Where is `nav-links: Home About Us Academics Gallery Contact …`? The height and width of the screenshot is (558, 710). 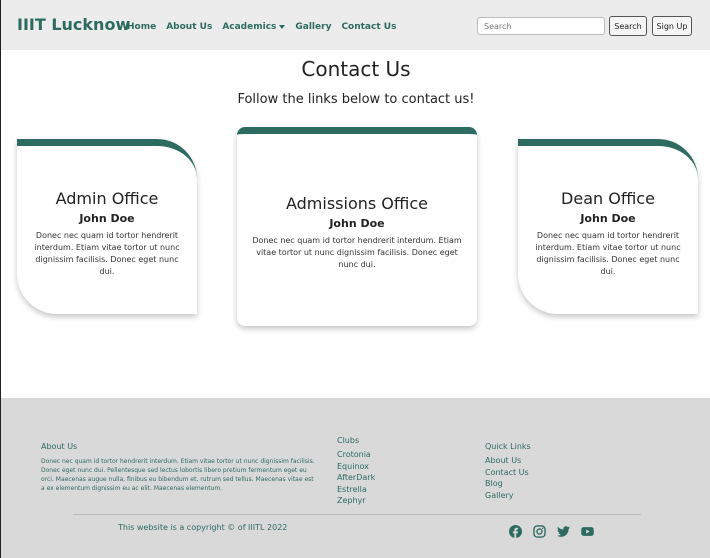
nav-links: Home About Us Academics Gallery Contact … is located at coordinates (261, 27).